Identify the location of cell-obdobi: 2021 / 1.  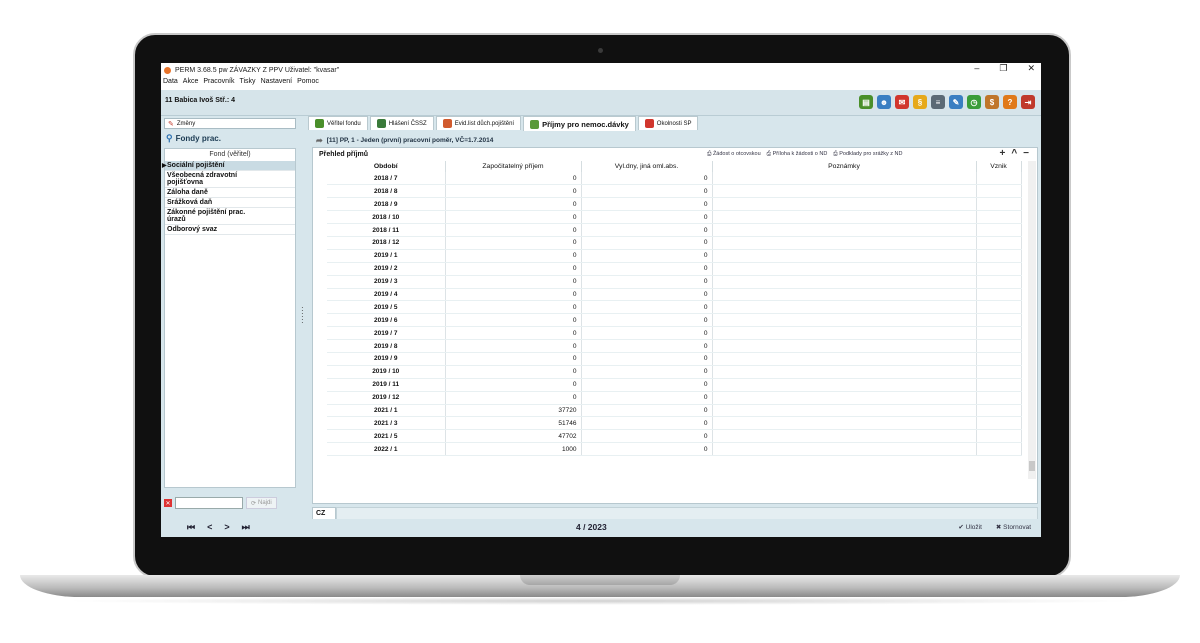
(386, 411).